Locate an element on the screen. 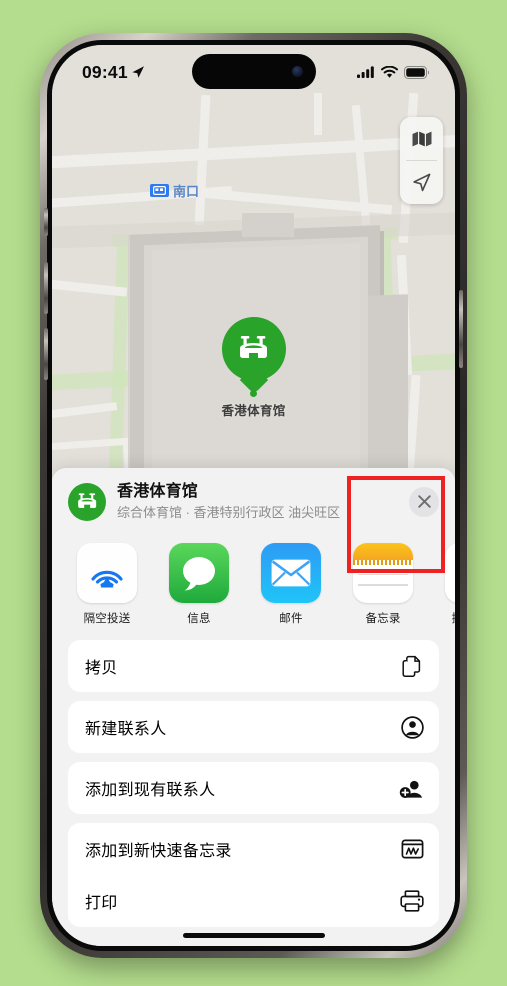 Image resolution: width=507 pixels, height=986 pixels. airdrop-icon is located at coordinates (107, 573).